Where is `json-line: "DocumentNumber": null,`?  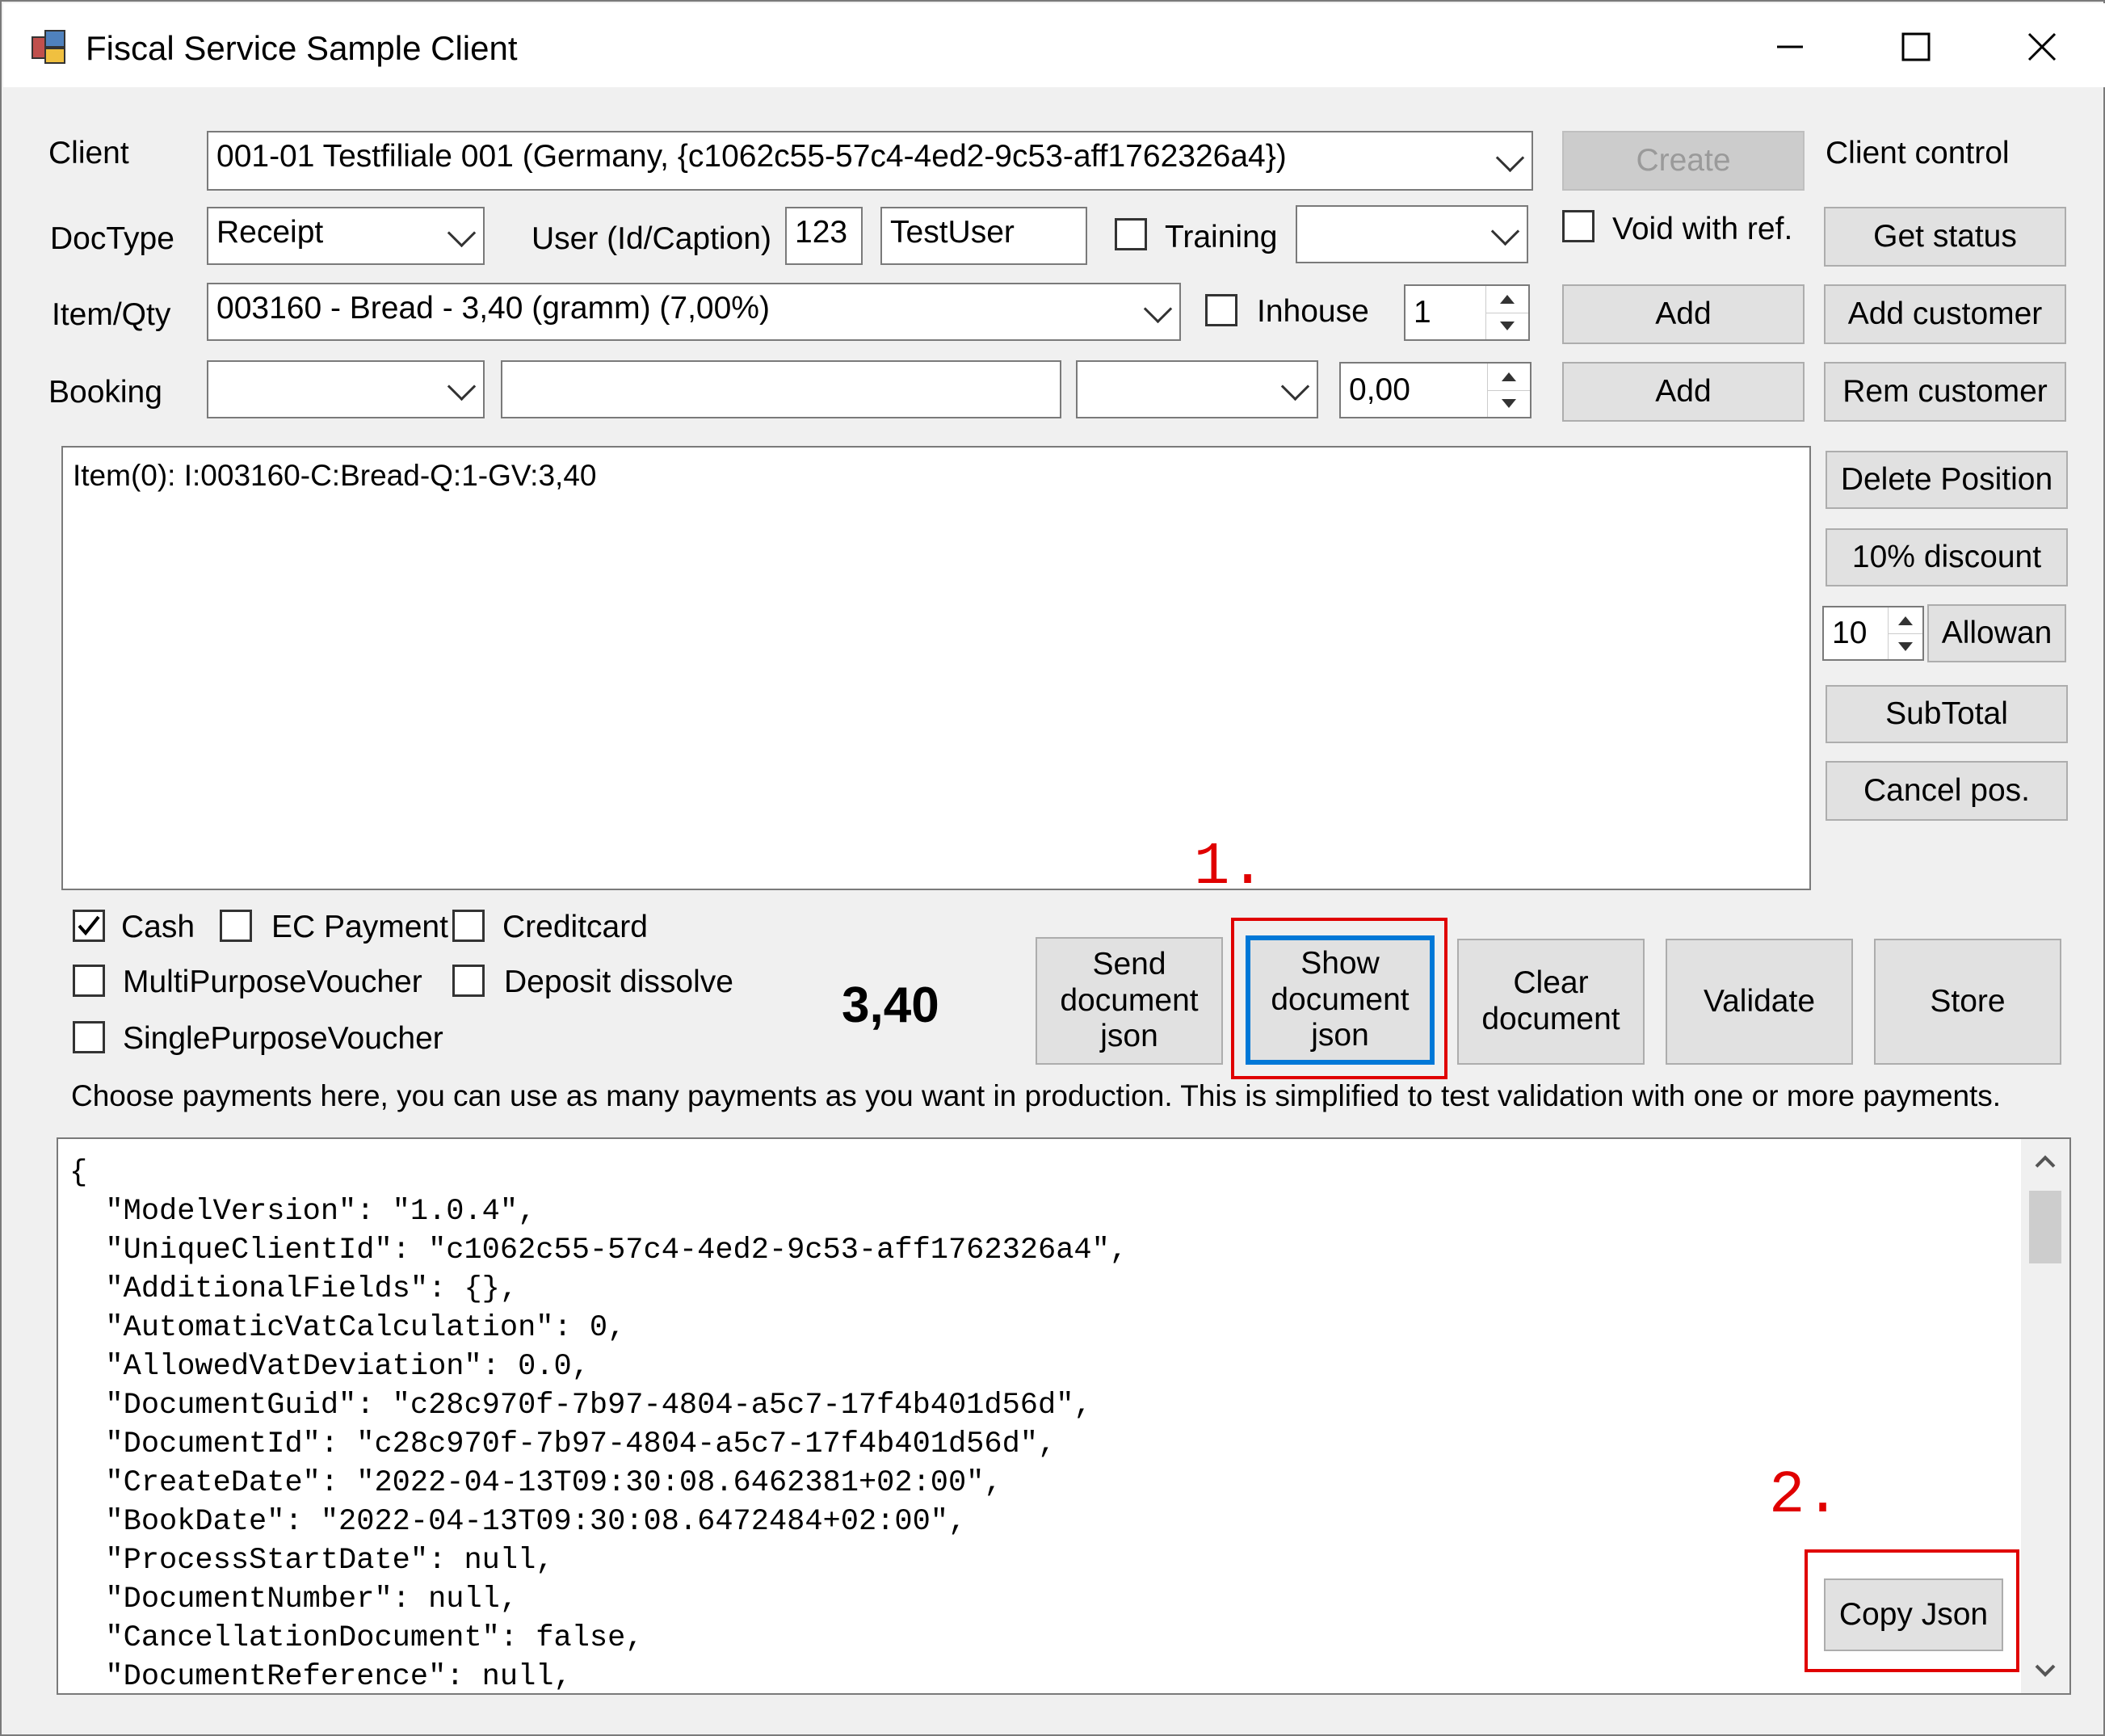
json-line: "DocumentNumber": null, is located at coordinates (294, 1599).